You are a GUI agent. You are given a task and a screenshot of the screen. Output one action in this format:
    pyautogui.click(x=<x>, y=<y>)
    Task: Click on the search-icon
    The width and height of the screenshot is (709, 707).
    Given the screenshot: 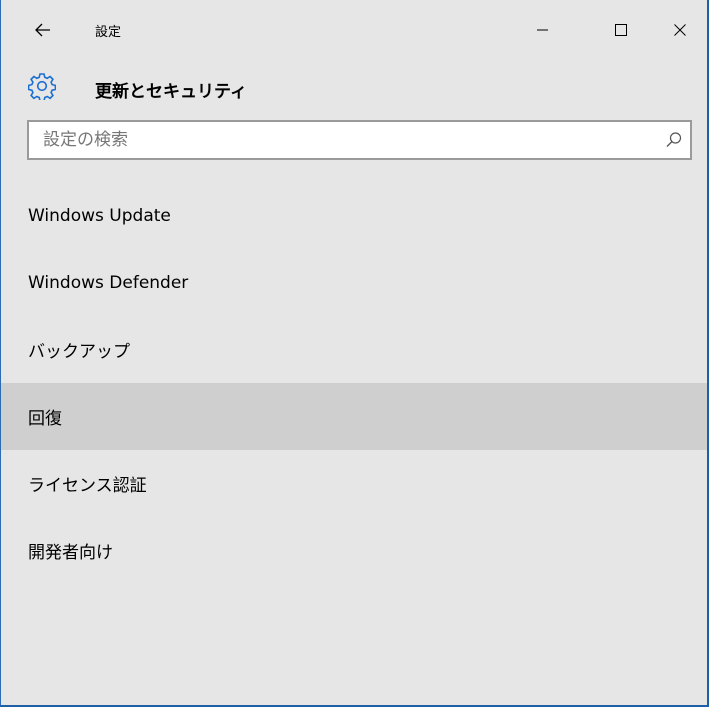 What is the action you would take?
    pyautogui.click(x=674, y=140)
    